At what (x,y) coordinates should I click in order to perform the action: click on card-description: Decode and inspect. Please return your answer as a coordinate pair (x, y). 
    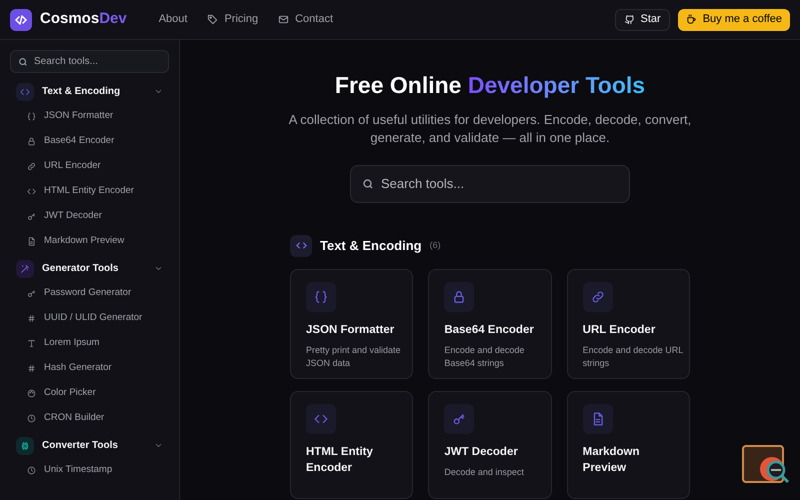
    Looking at the image, I should click on (484, 472).